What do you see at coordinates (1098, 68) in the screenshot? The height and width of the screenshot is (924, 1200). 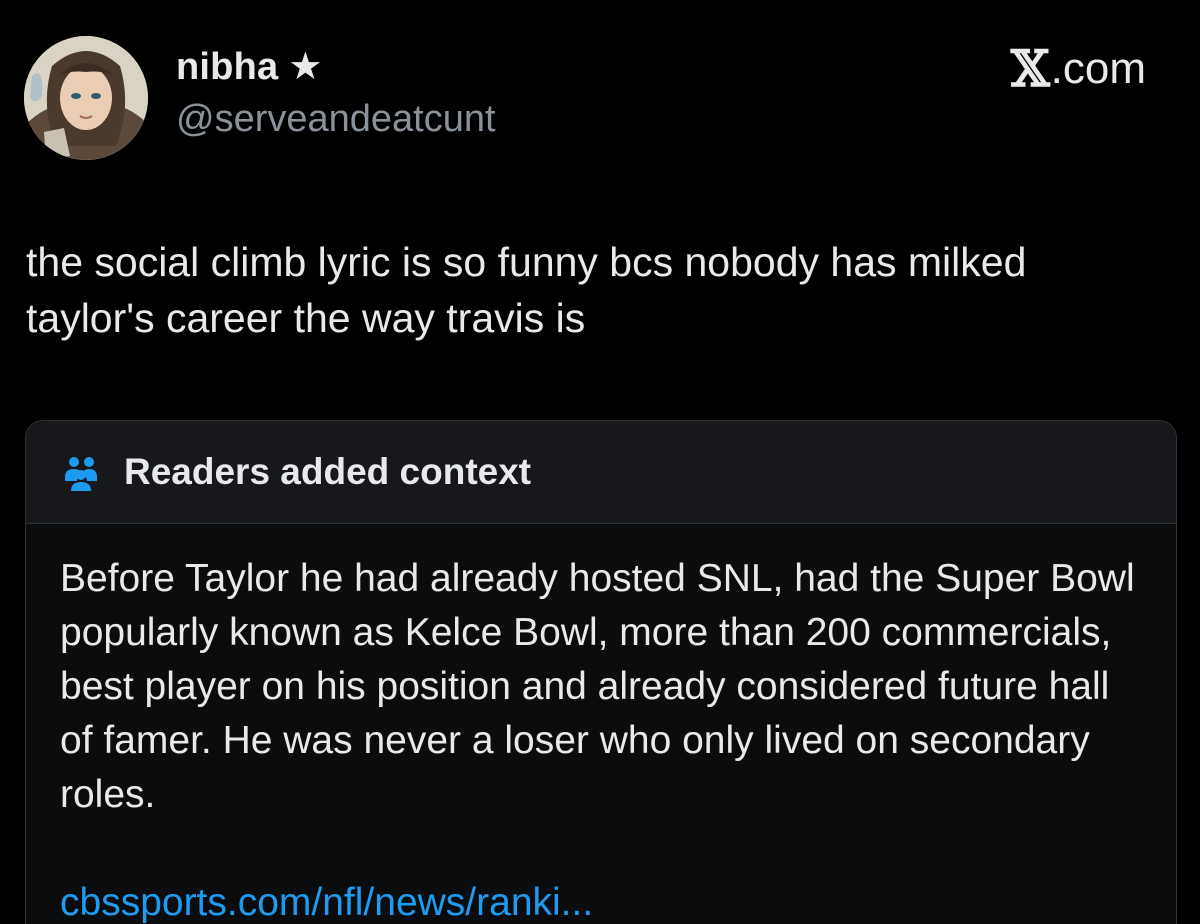 I see `brand-domain: .com` at bounding box center [1098, 68].